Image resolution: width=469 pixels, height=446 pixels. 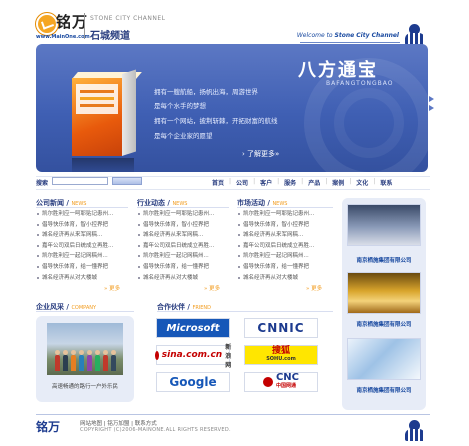 I want to click on nav-item-cases: 案例, so click(x=338, y=182).